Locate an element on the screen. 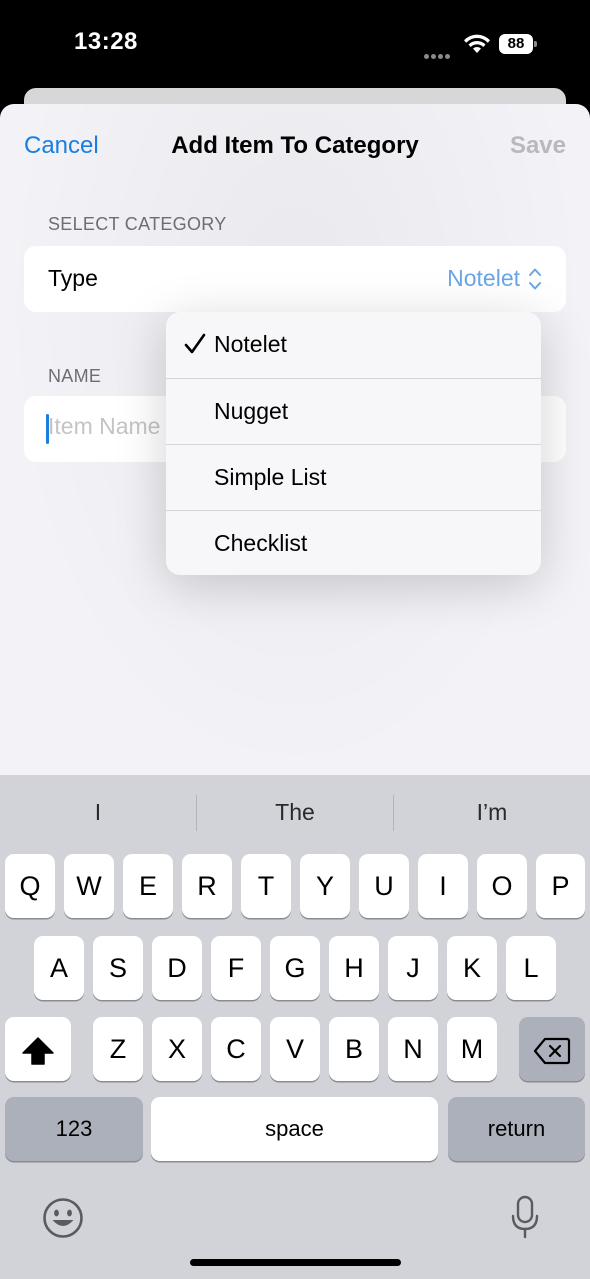  return-key: return is located at coordinates (516, 1129).